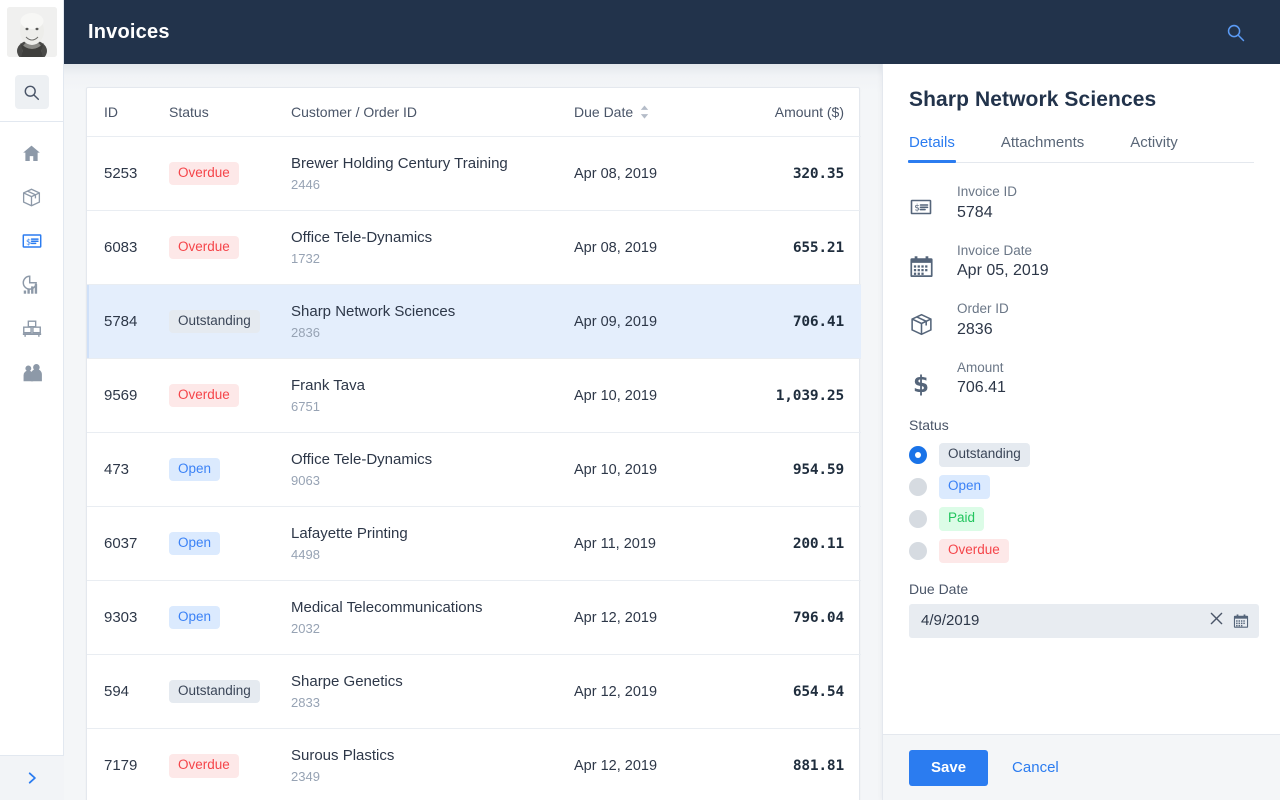 This screenshot has height=800, width=1280. I want to click on detail-field: $ Amount 706.41, so click(1081, 378).